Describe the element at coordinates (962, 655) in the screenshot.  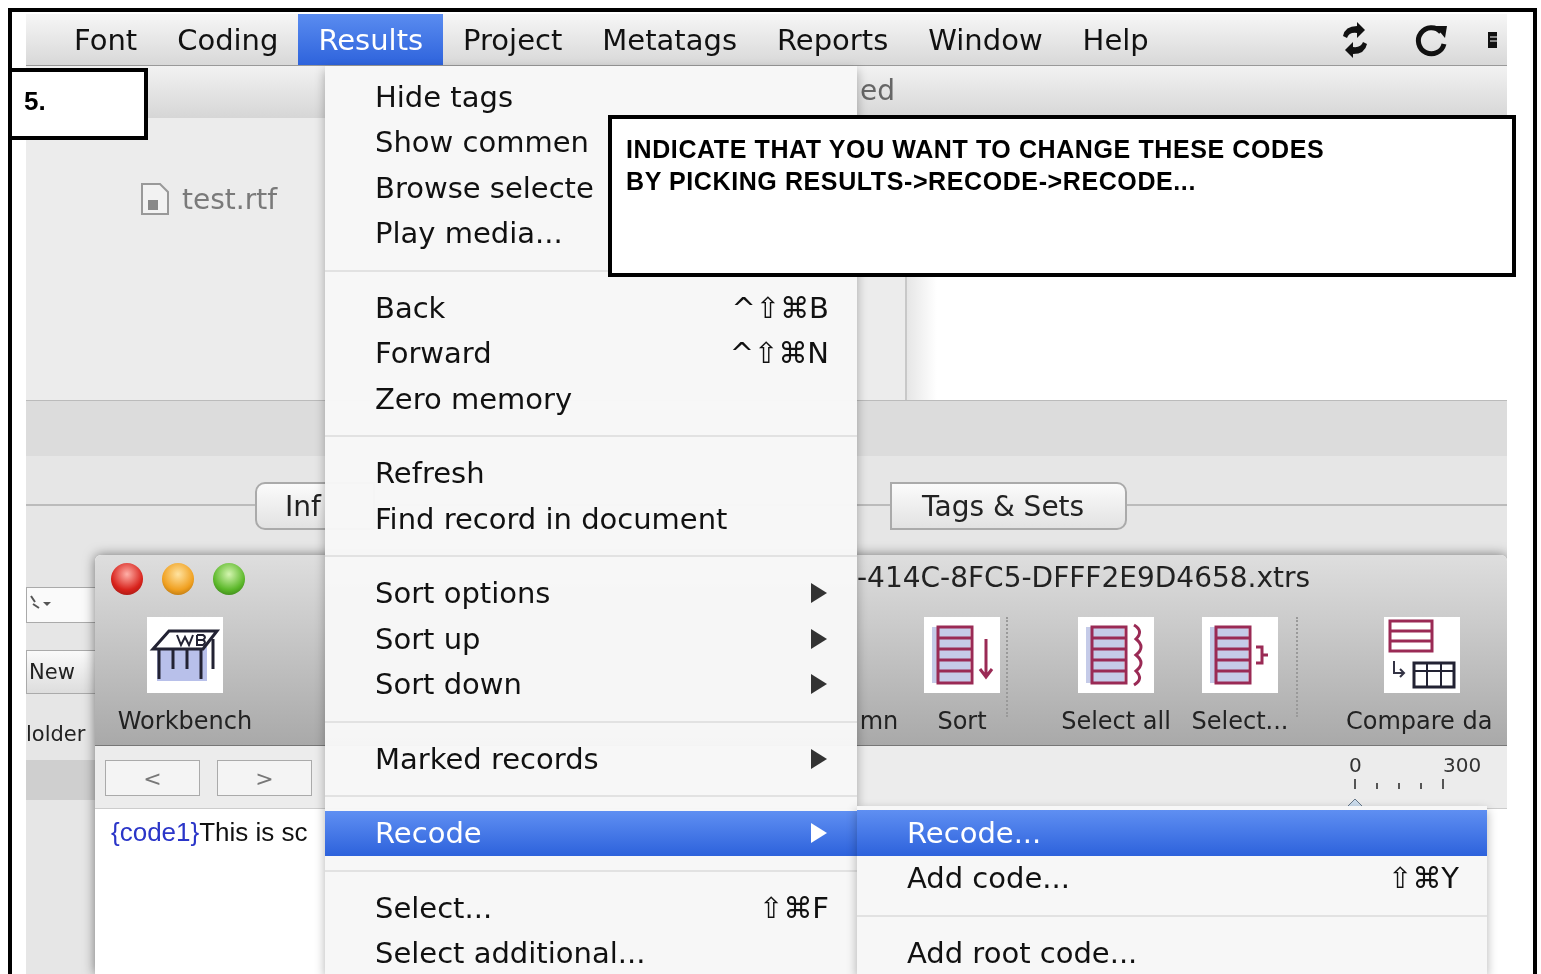
I see `sort-icon` at that location.